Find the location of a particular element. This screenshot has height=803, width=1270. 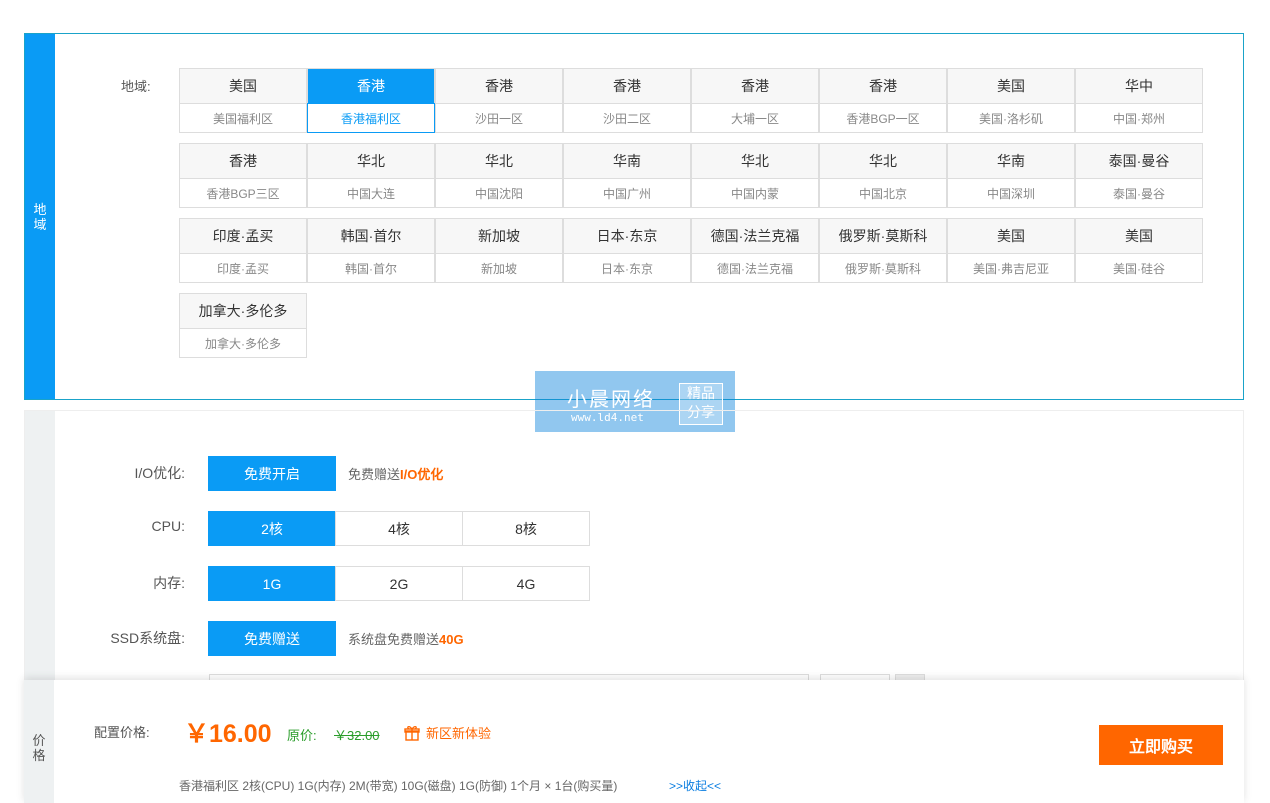

region-option: 德国·法兰克福 德国·法兰克福 is located at coordinates (755, 250).